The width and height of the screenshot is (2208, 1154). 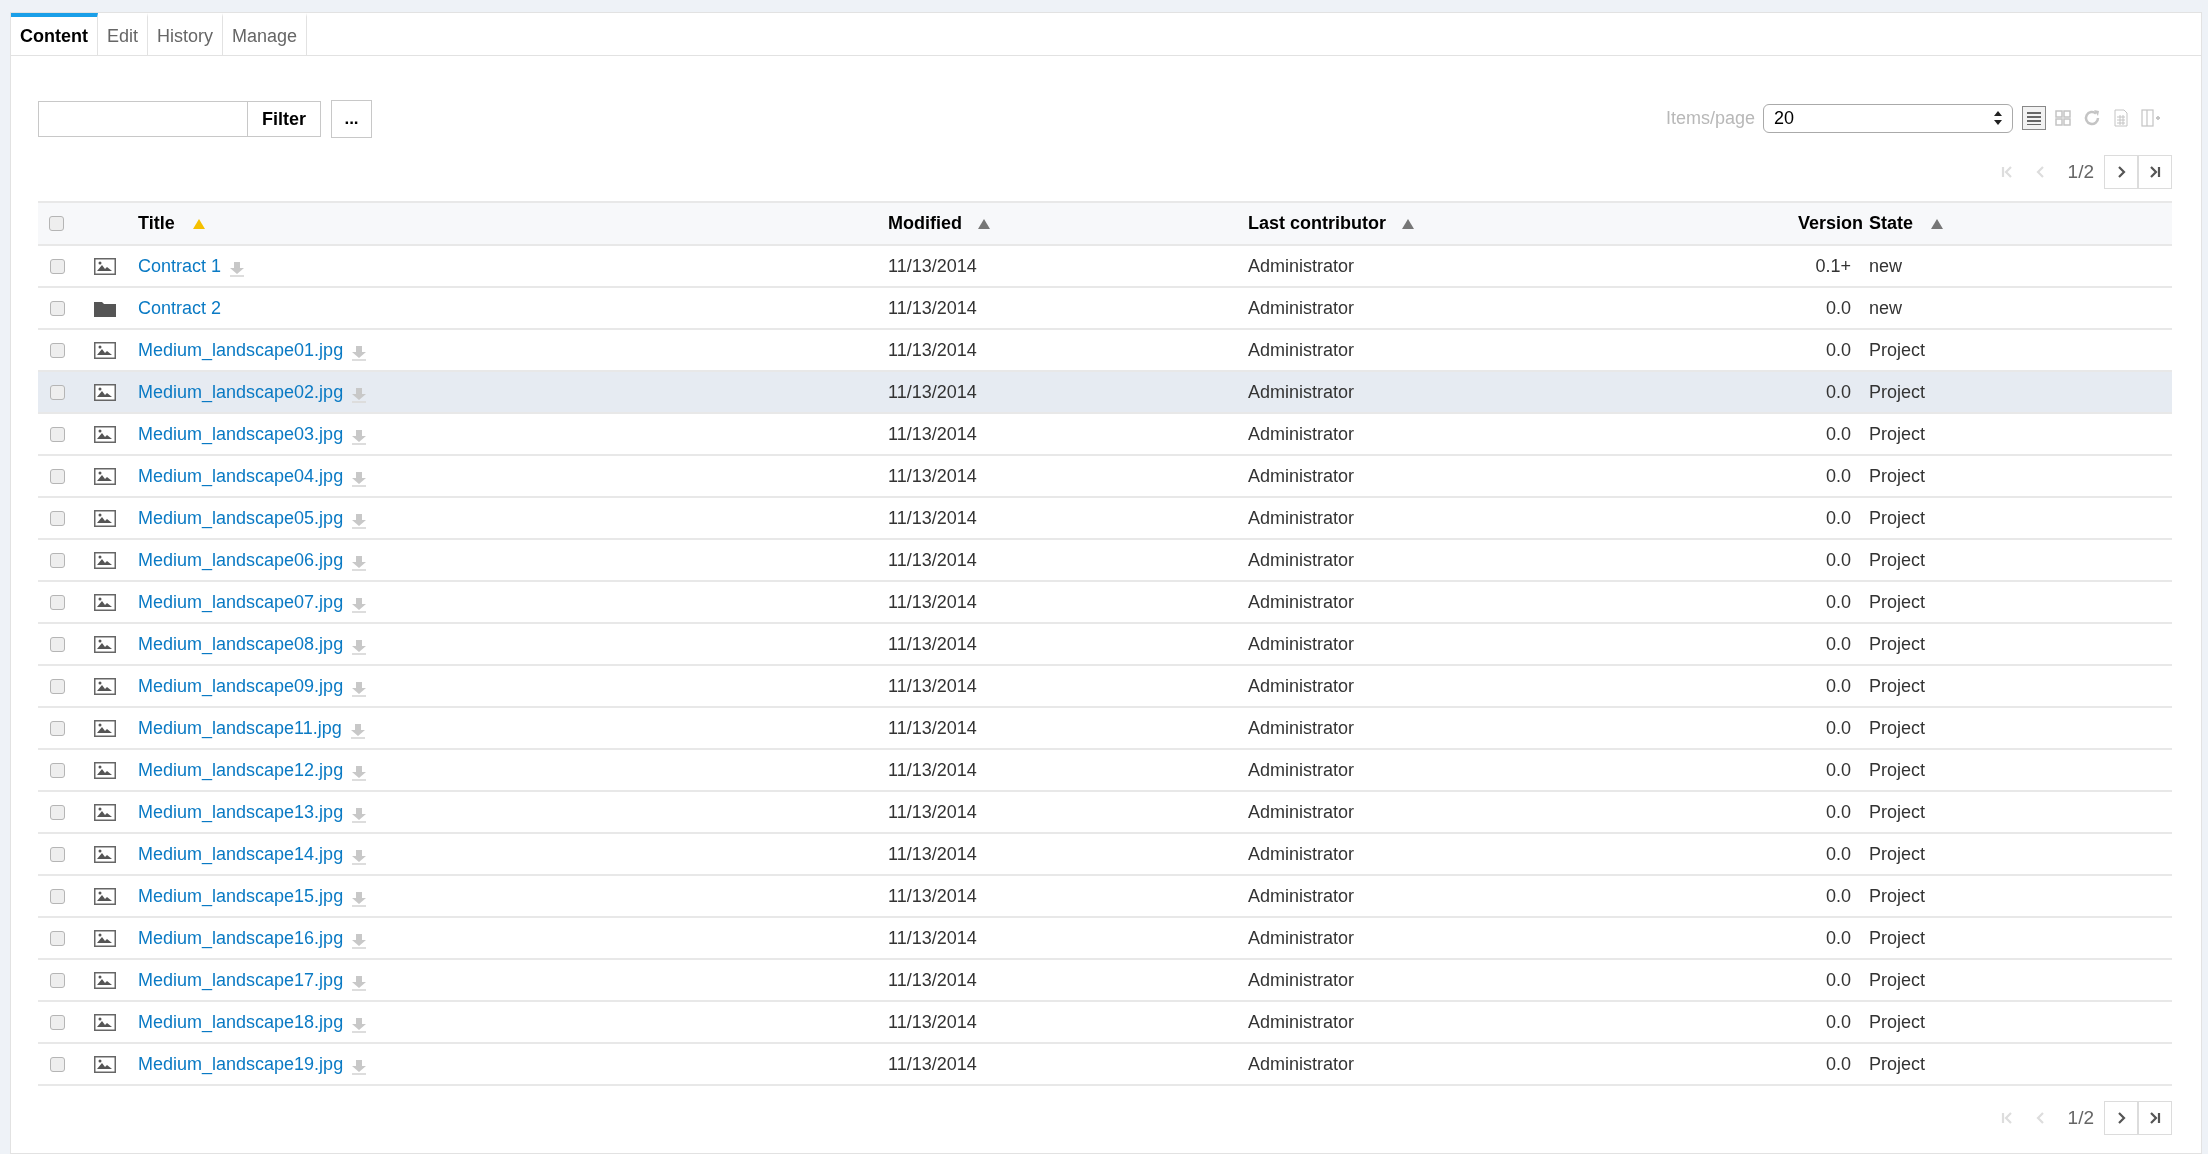 What do you see at coordinates (925, 223) in the screenshot?
I see `column-header: Modified` at bounding box center [925, 223].